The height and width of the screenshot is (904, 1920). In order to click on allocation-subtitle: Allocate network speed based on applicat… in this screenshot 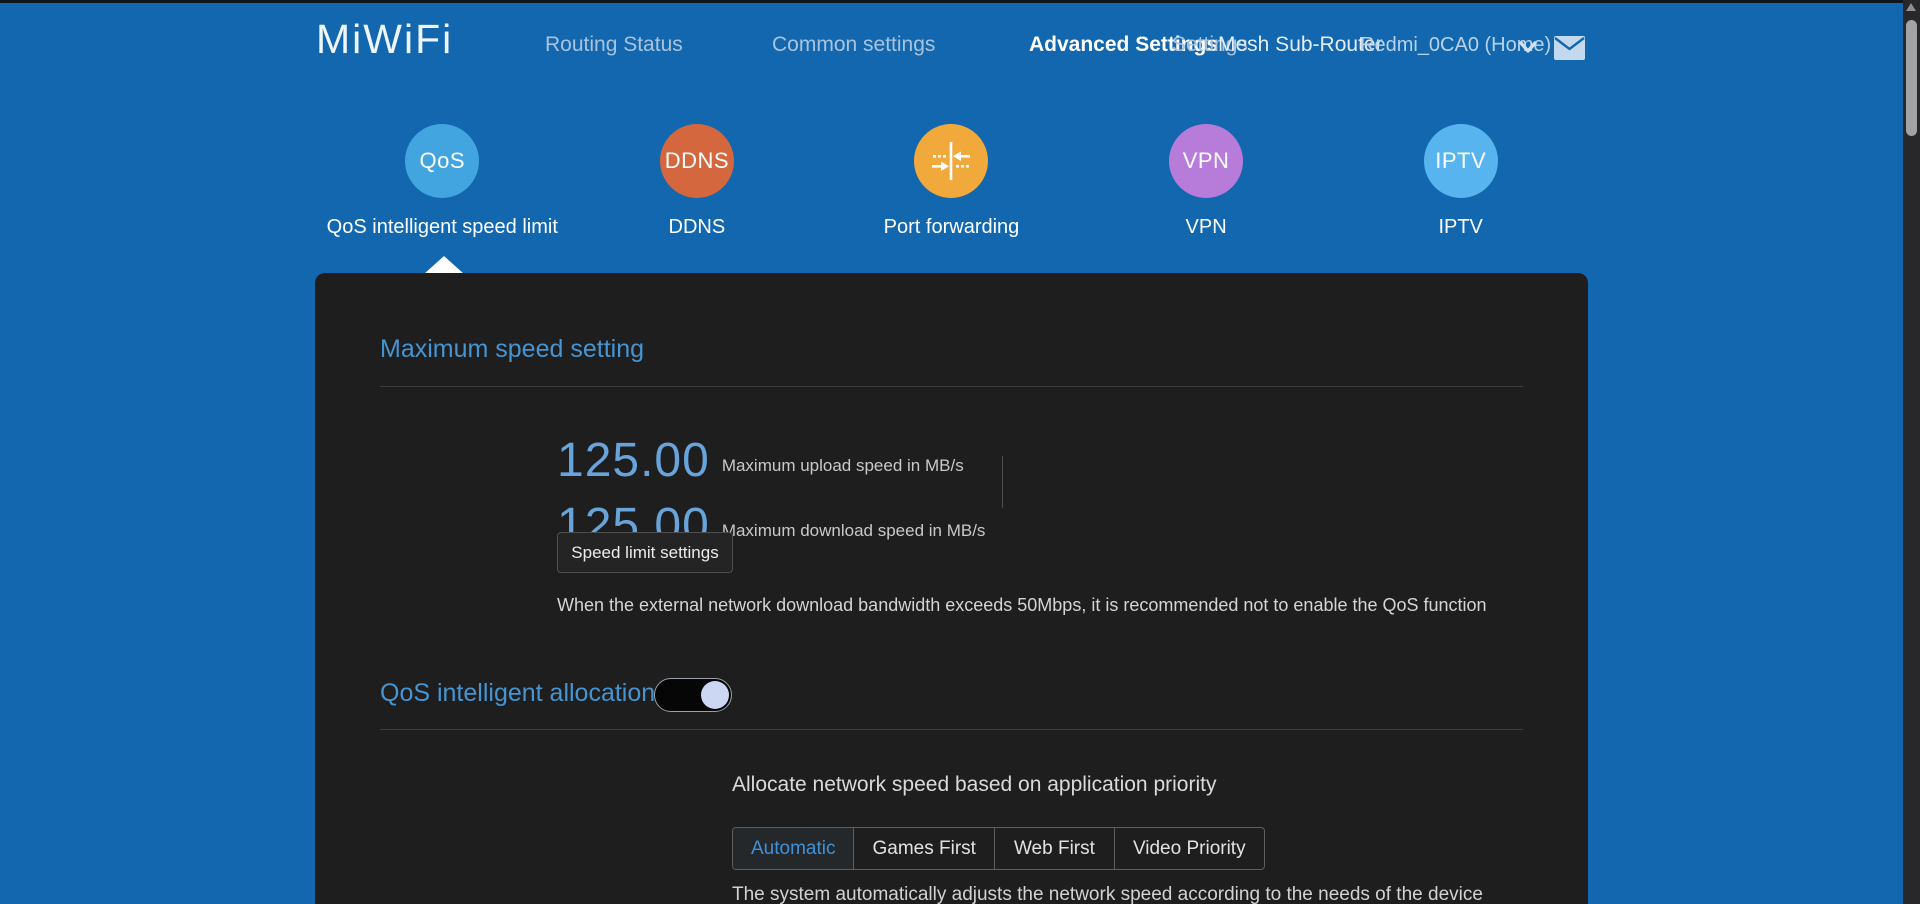, I will do `click(974, 784)`.